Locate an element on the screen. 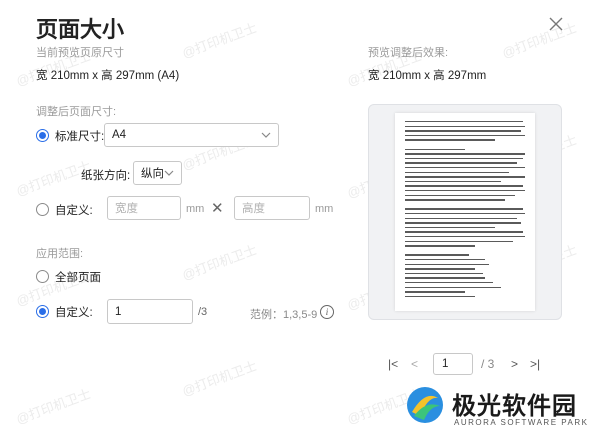 The height and width of the screenshot is (431, 600). range-example: 范例：1,3,5-9 is located at coordinates (284, 315).